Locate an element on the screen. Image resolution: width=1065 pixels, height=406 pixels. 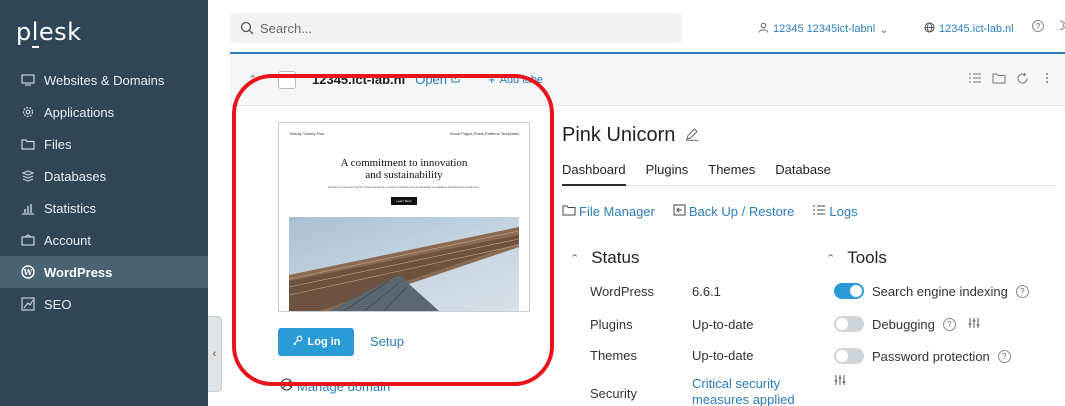
plesk-logo: plesk is located at coordinates (49, 33).